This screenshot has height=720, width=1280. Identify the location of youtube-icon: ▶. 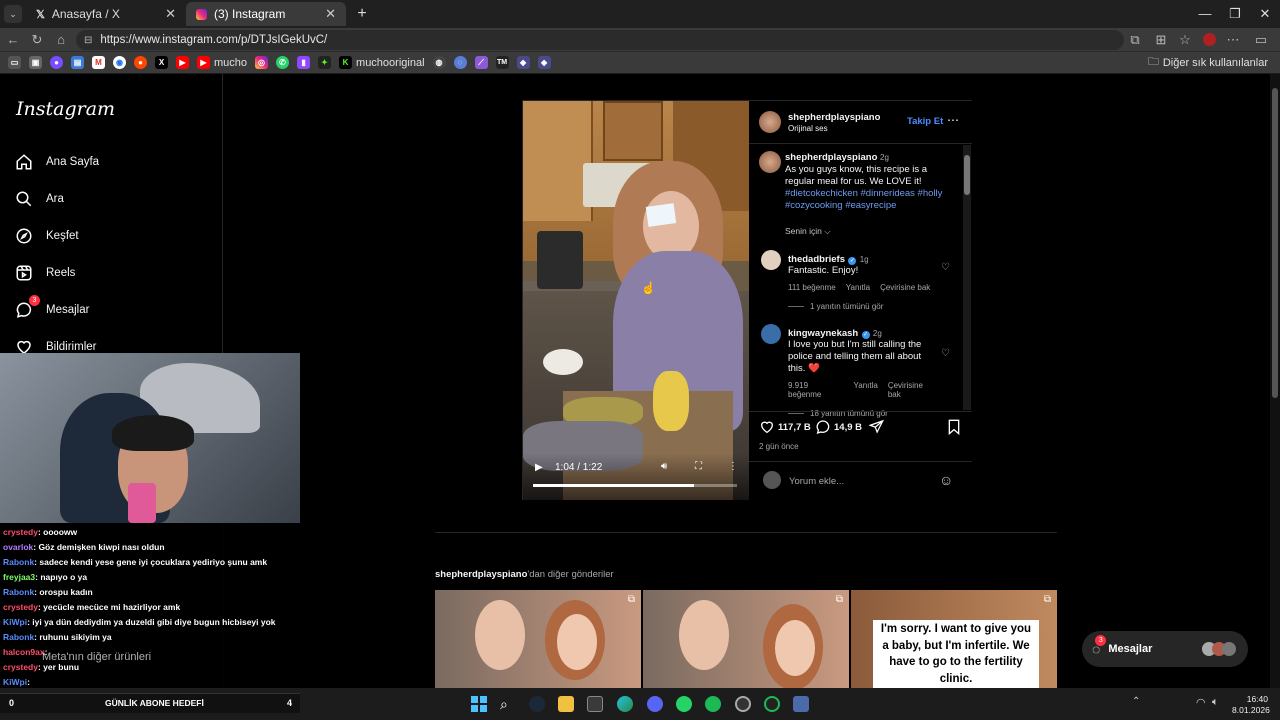
(182, 62).